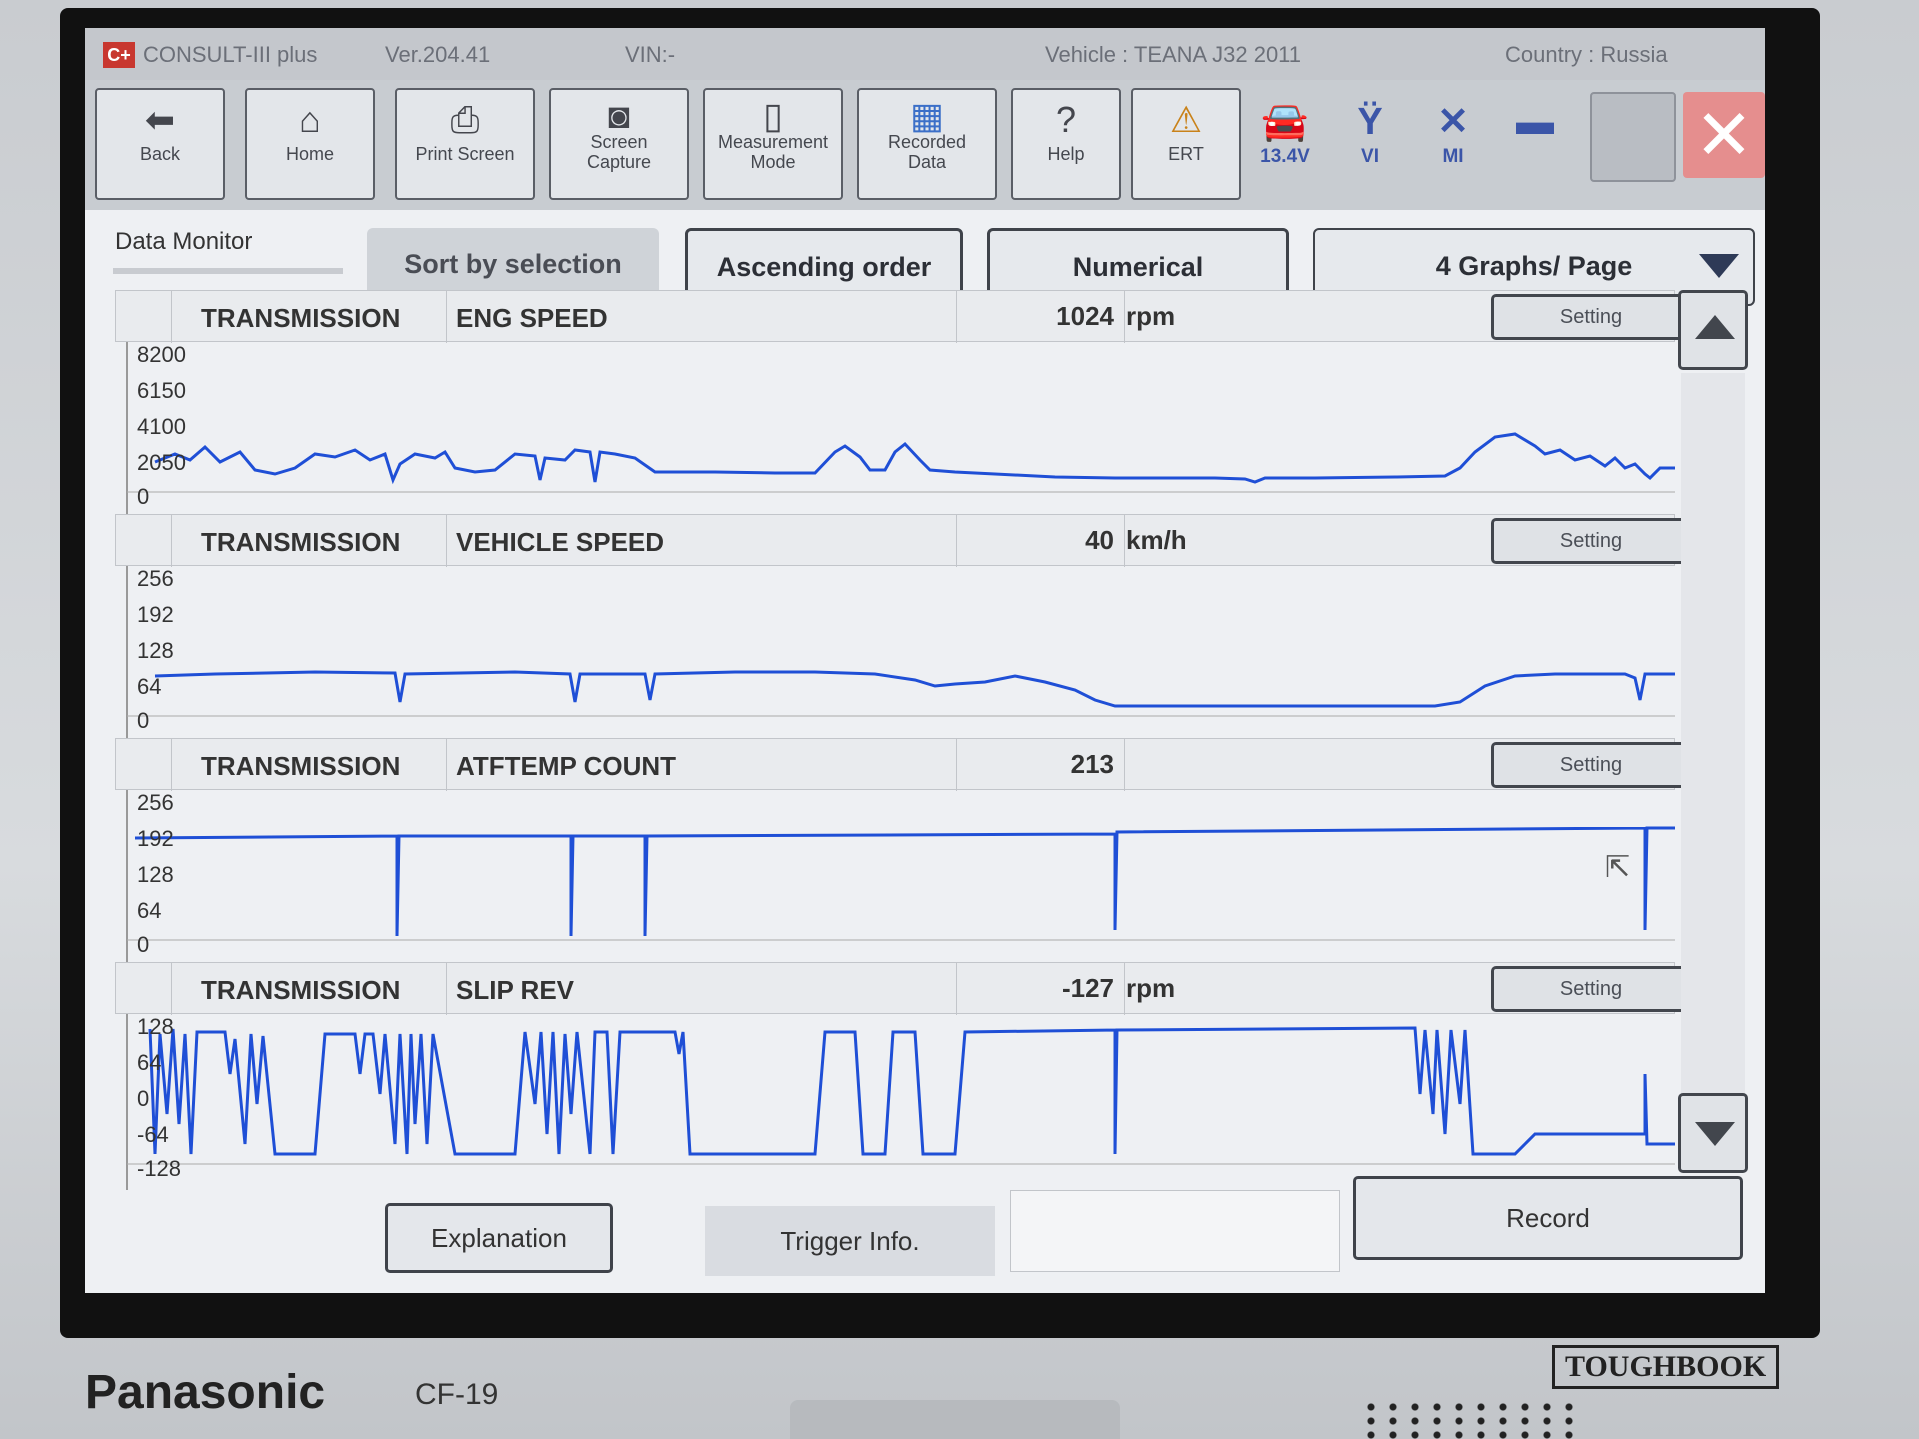 The height and width of the screenshot is (1439, 1919). Describe the element at coordinates (310, 119) in the screenshot. I see `home-icon: ⌂` at that location.